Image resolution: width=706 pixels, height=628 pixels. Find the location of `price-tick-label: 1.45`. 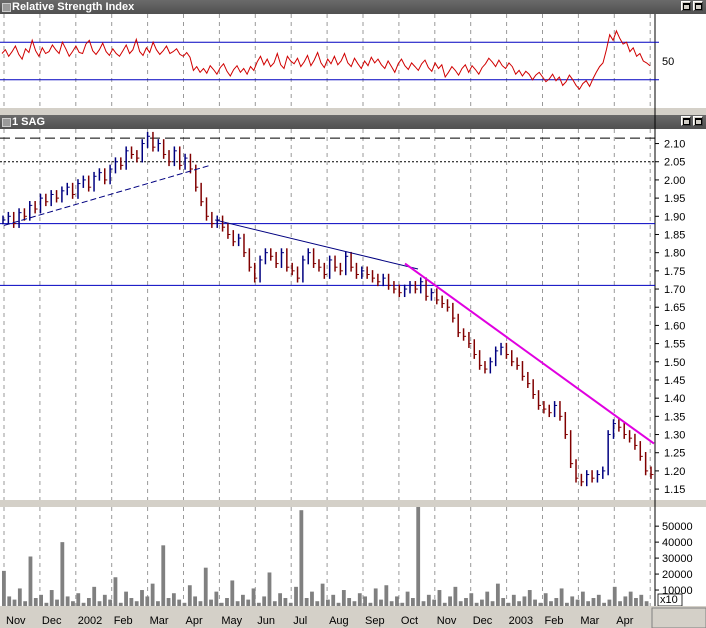

price-tick-label: 1.45 is located at coordinates (674, 381).